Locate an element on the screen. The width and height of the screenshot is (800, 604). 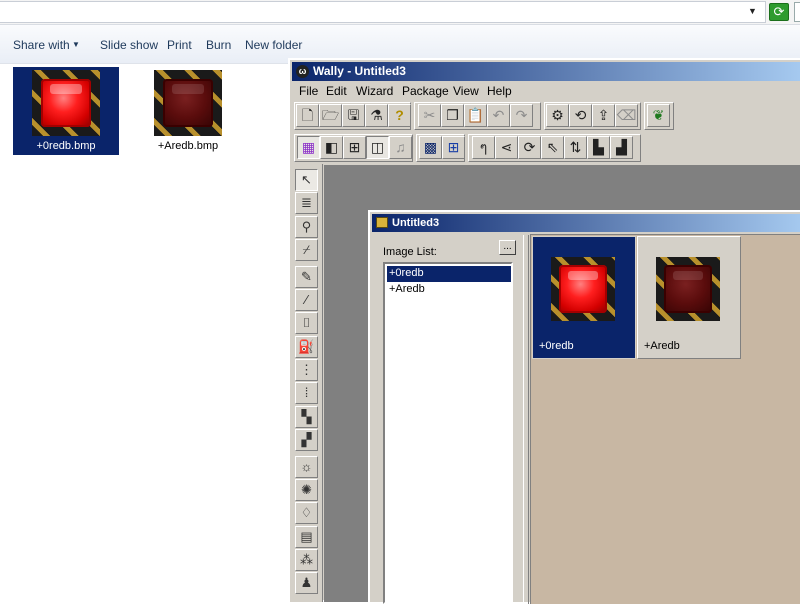
wally-title-bar: ω Wally - Untitled3 is located at coordinates (546, 71).